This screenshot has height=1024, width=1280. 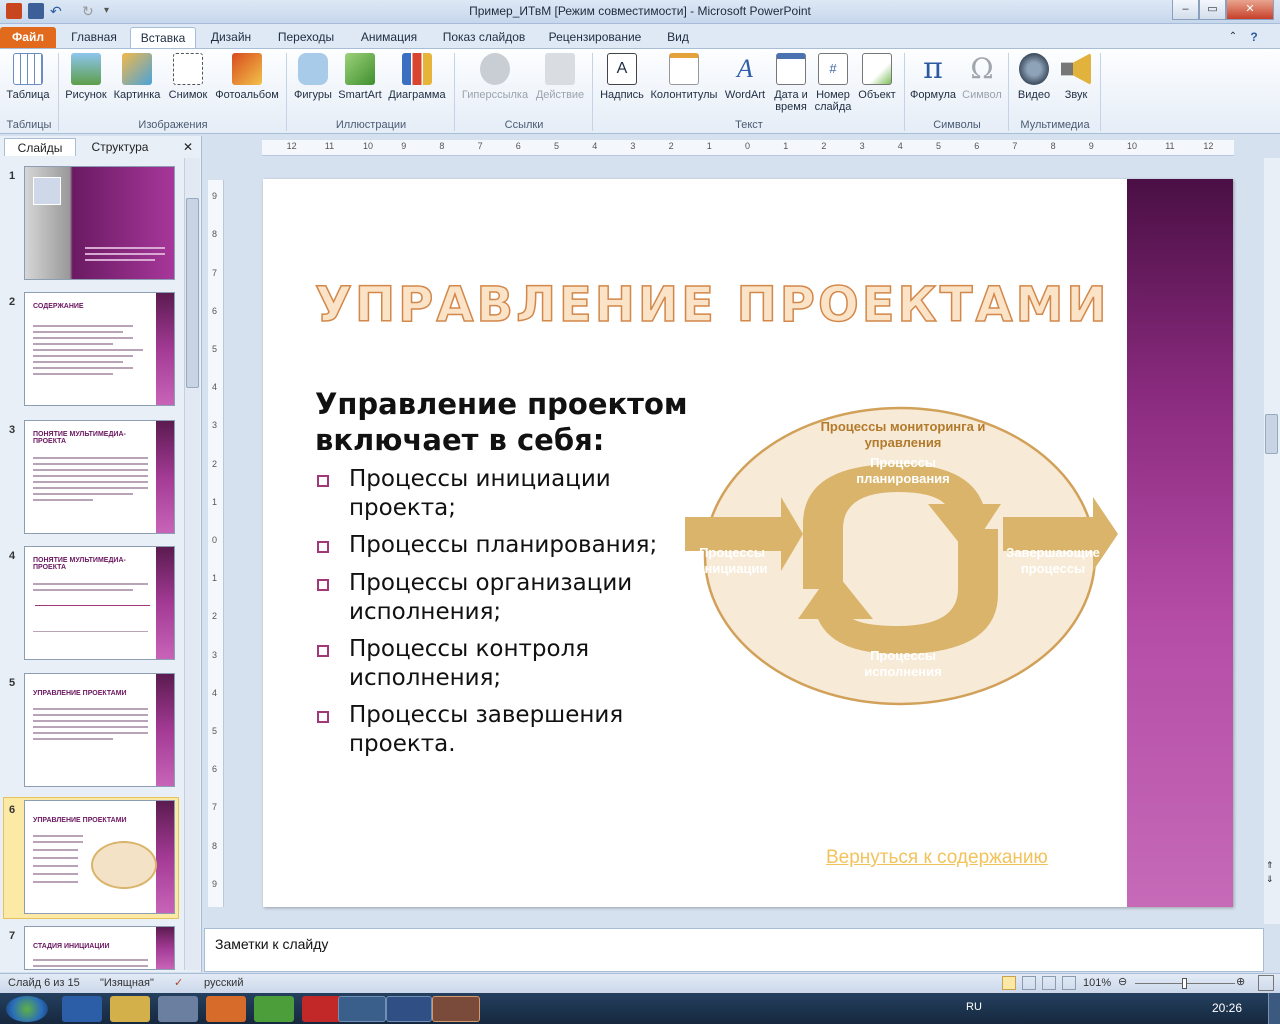 What do you see at coordinates (456, 1009) in the screenshot?
I see `powerpoint-task-icon` at bounding box center [456, 1009].